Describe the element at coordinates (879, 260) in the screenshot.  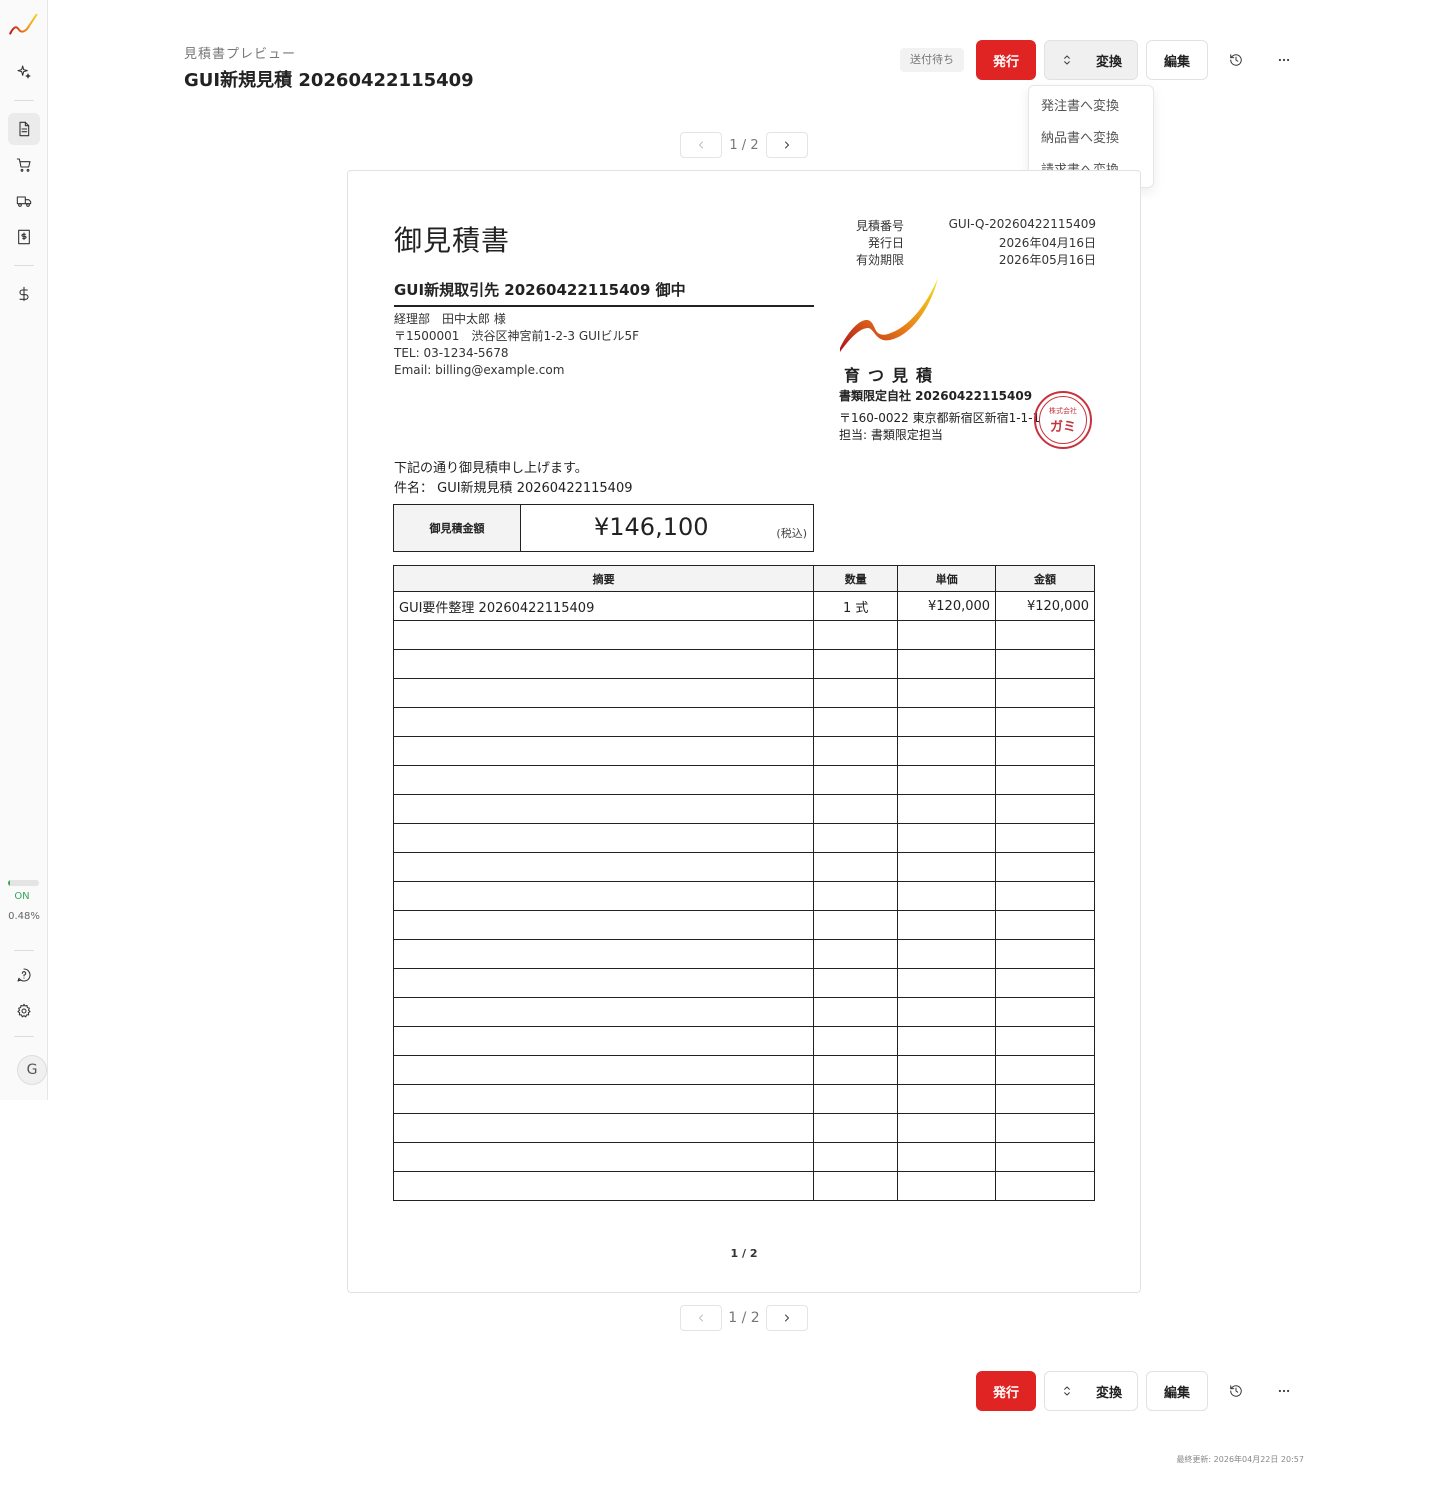
I see `meta-label: 有効期限` at that location.